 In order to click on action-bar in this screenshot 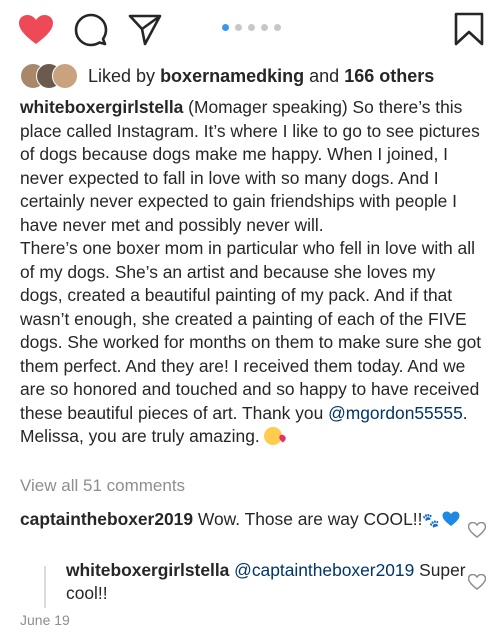, I will do `click(250, 29)`.